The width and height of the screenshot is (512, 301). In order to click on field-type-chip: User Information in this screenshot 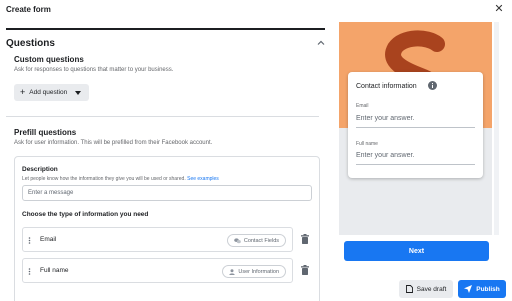, I will do `click(254, 271)`.